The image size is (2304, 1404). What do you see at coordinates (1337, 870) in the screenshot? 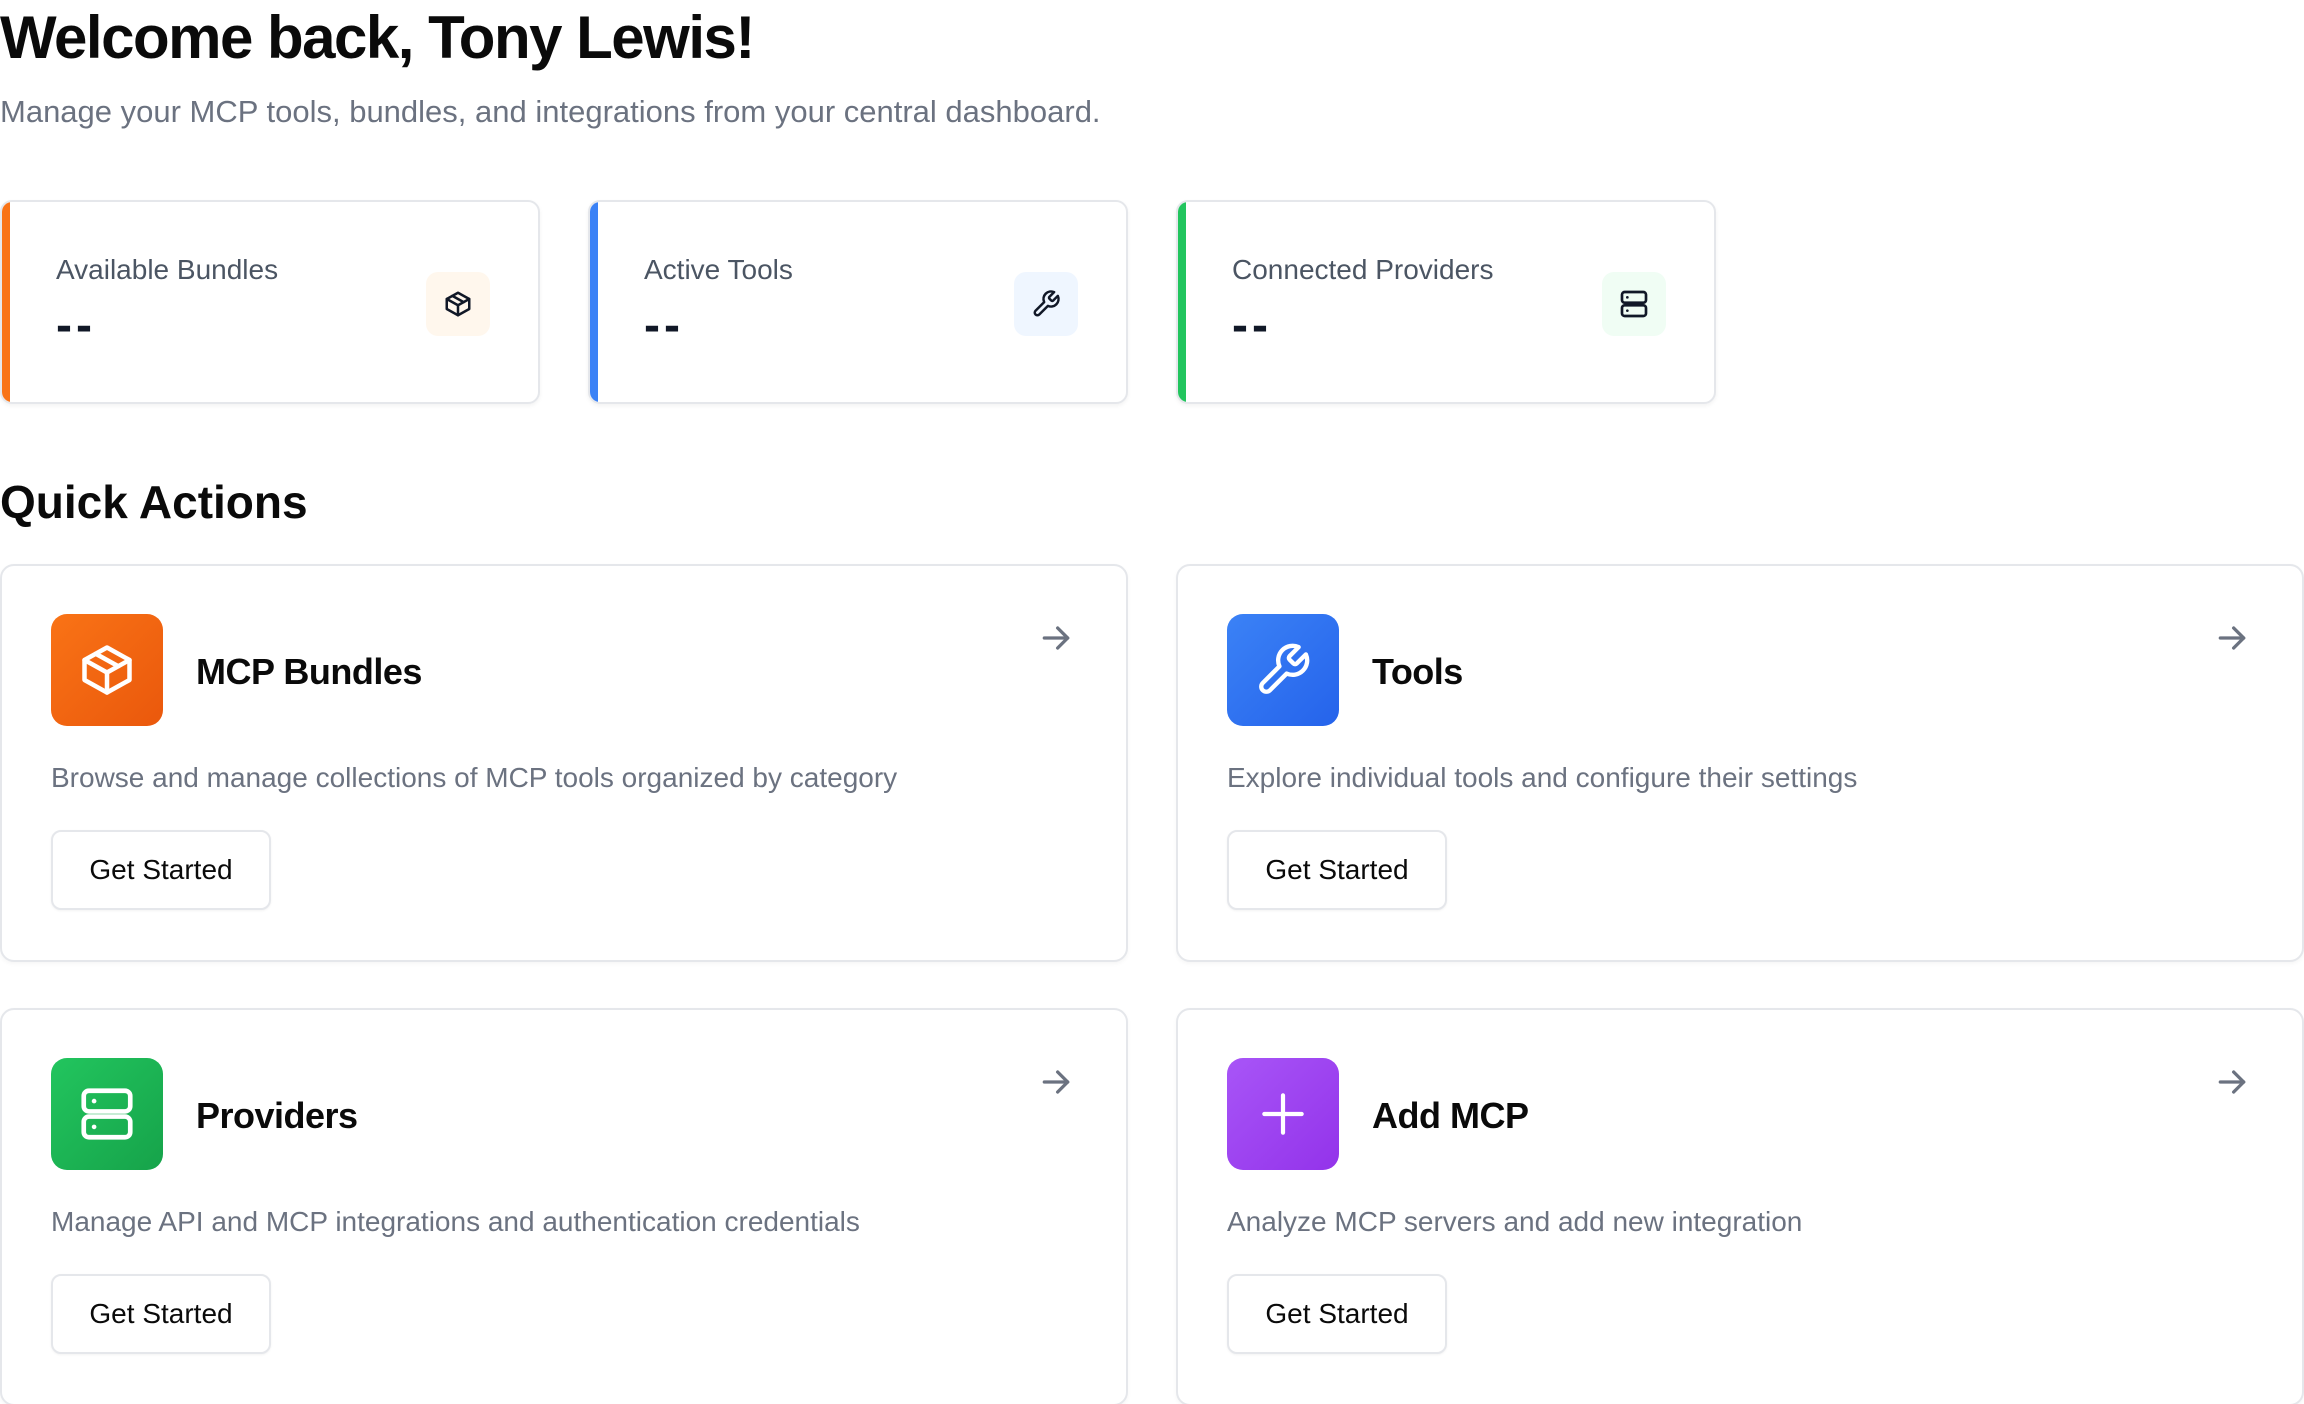
I see `get-started-button-tools: Get Started` at bounding box center [1337, 870].